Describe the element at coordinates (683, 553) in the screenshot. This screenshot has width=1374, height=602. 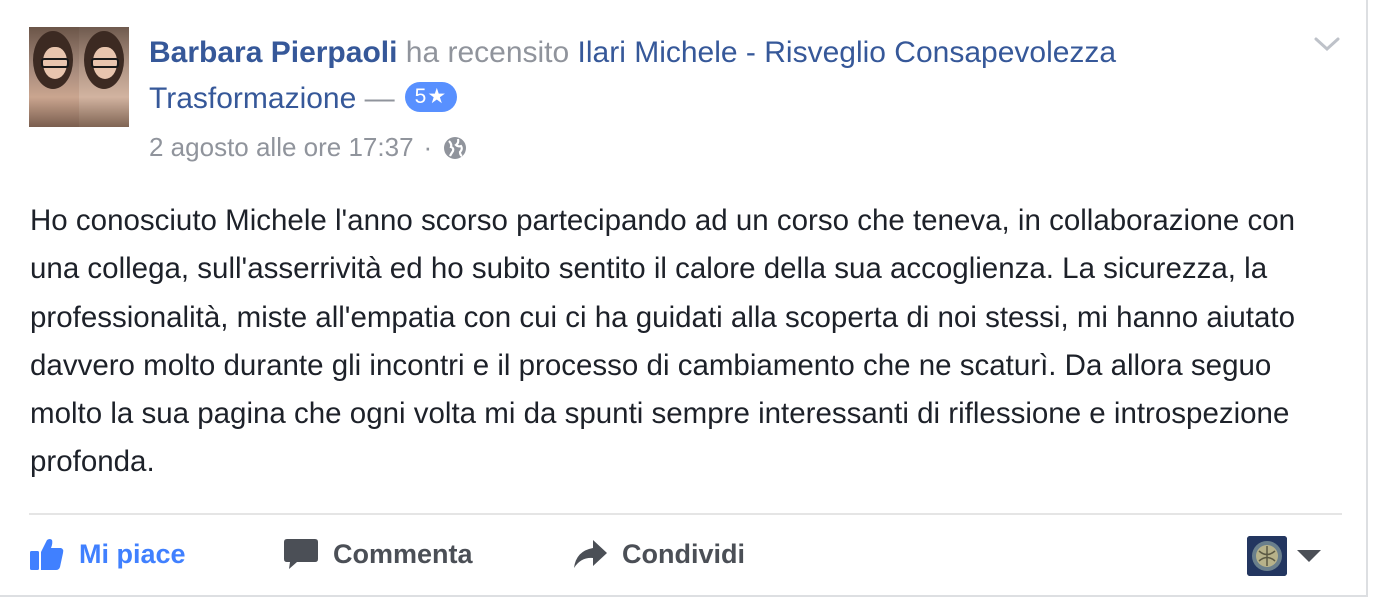
I see `share-label: Condividi` at that location.